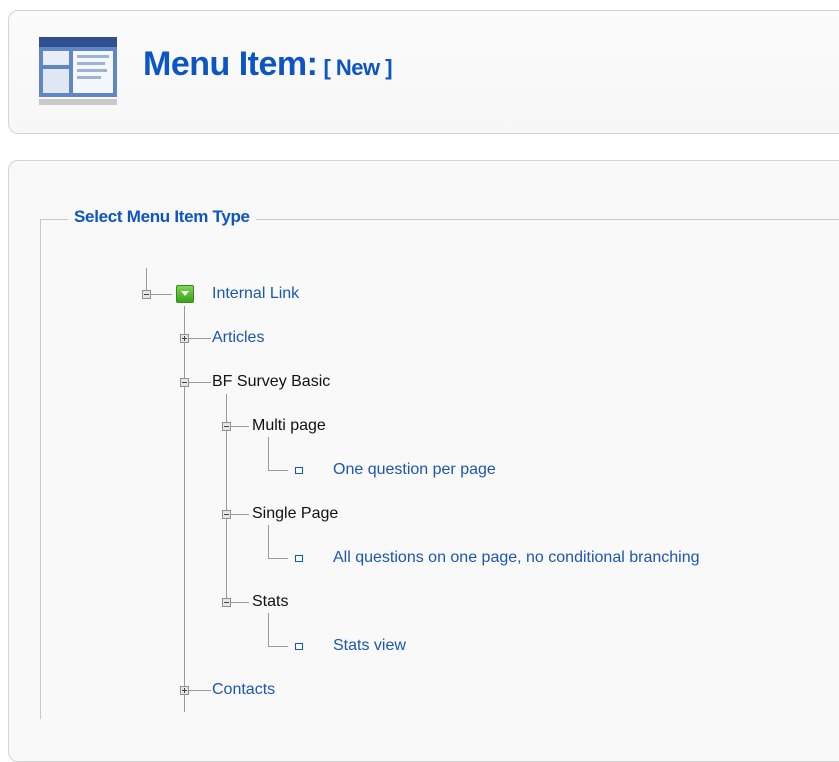 This screenshot has width=839, height=762. Describe the element at coordinates (270, 602) in the screenshot. I see `tree-node-stats: Stats` at that location.